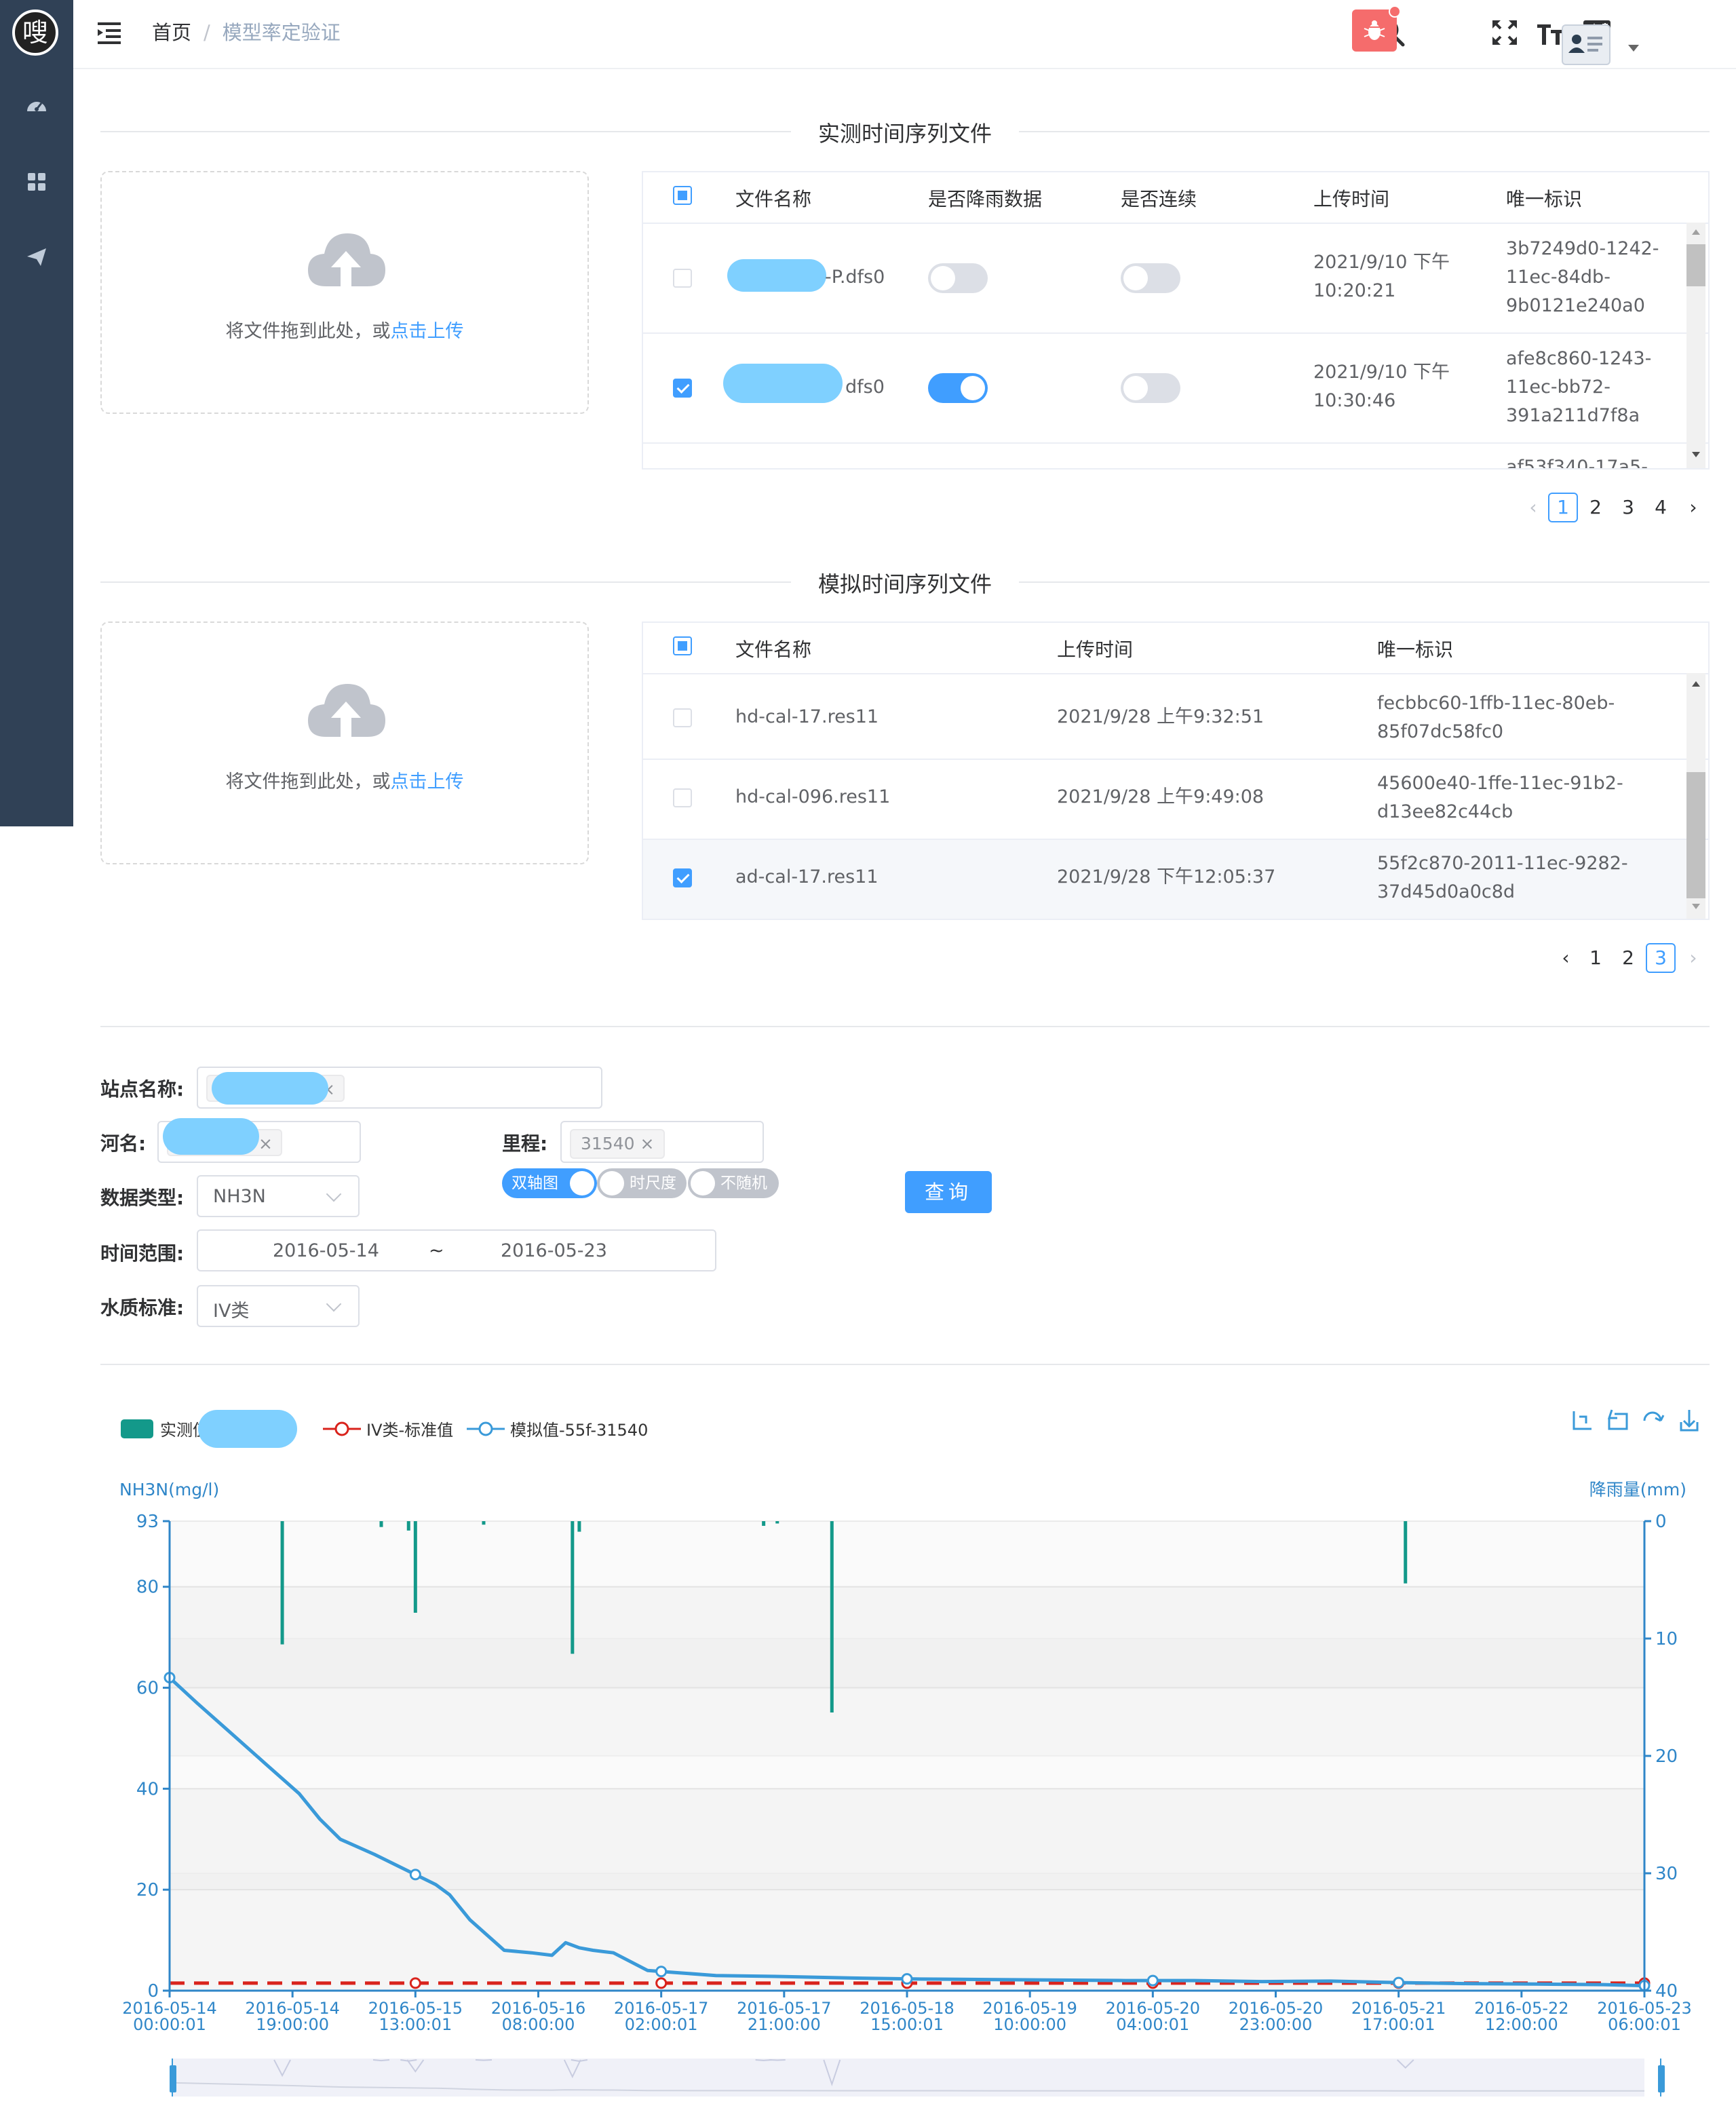 This screenshot has width=1736, height=2106. What do you see at coordinates (169, 2024) in the screenshot?
I see `x-tick-label: 00:00:01` at bounding box center [169, 2024].